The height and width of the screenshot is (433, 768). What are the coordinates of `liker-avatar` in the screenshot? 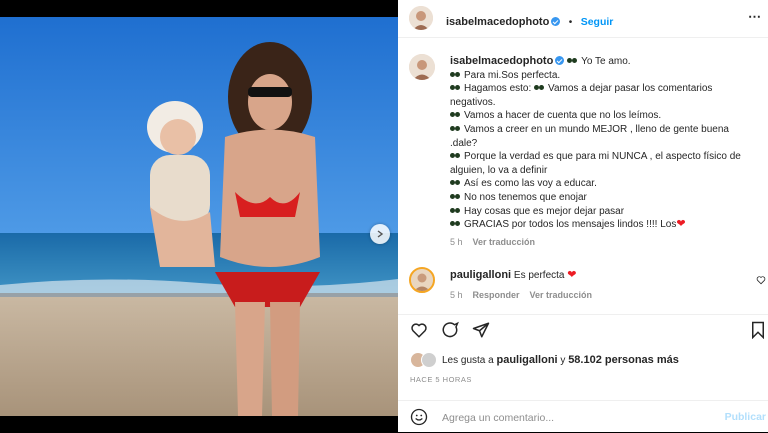 It's located at (429, 360).